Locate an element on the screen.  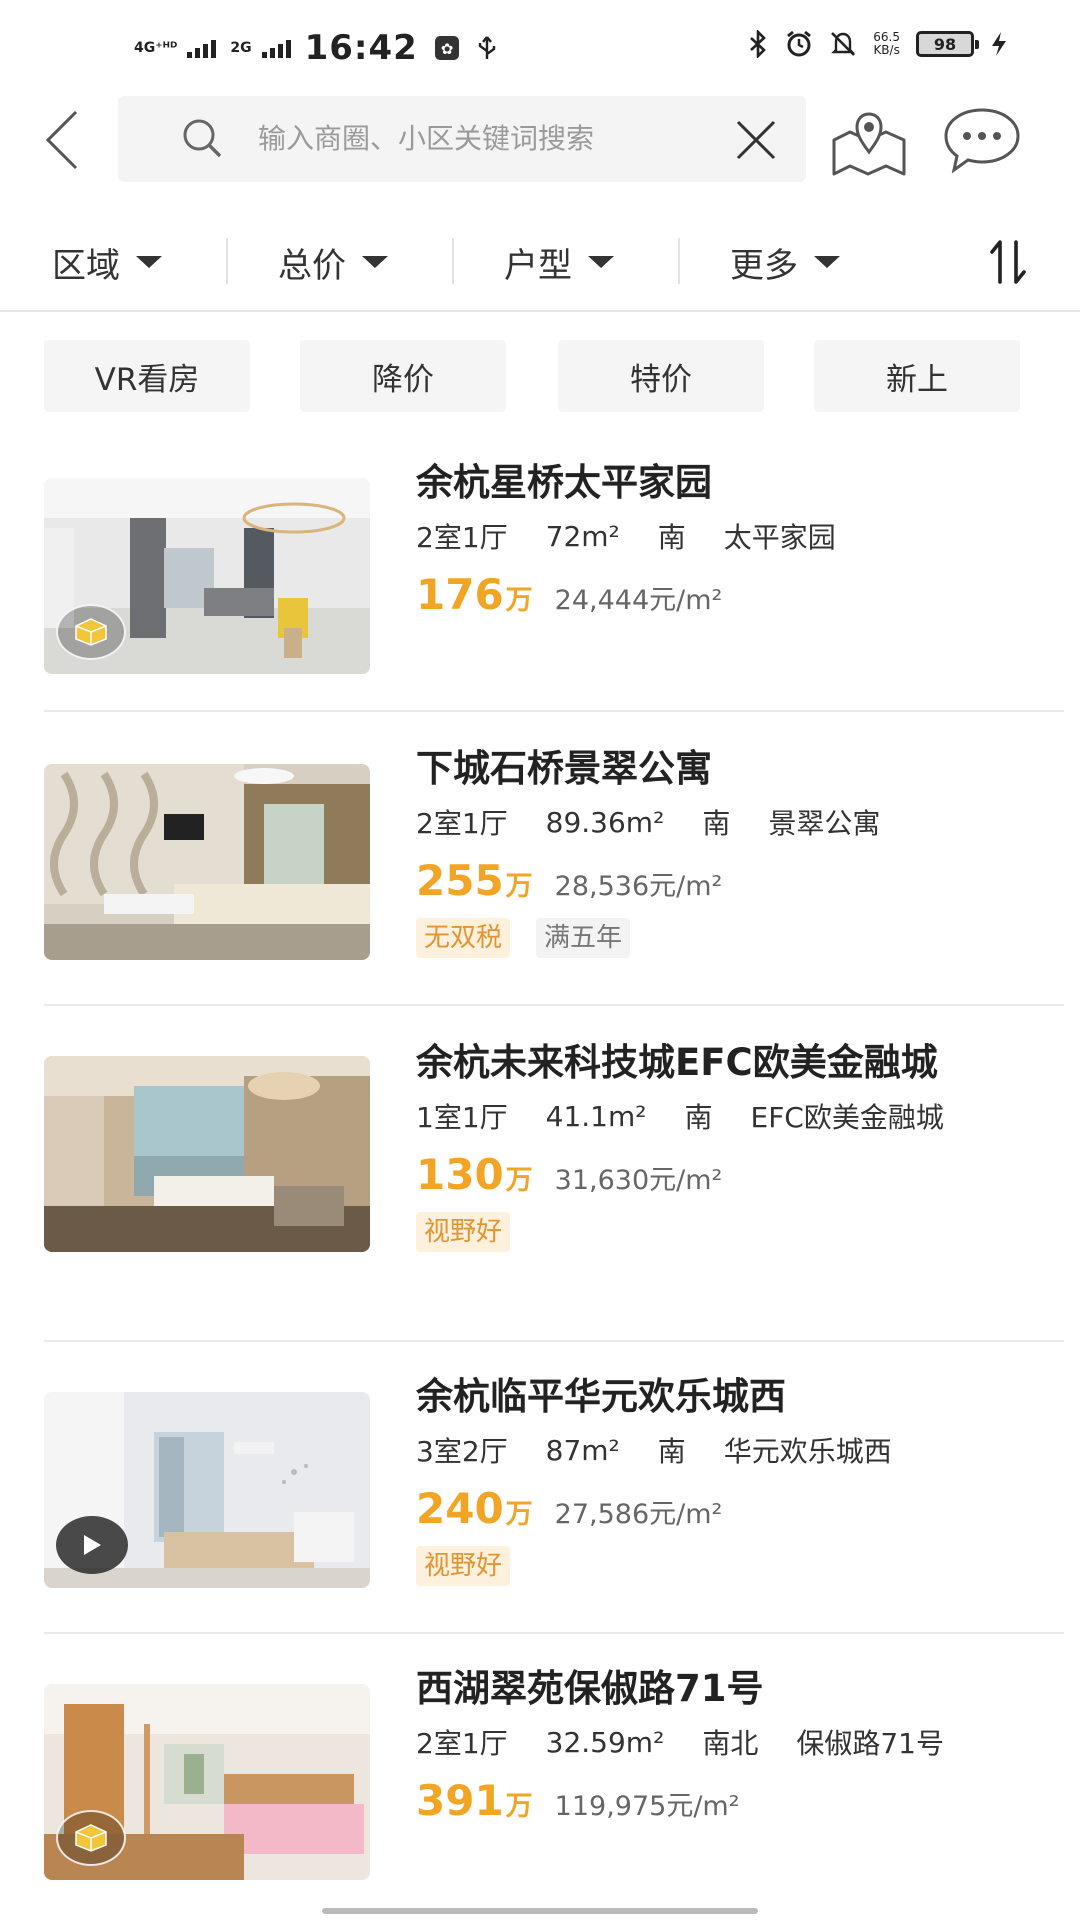
network-type-secondary: 2G is located at coordinates (241, 48).